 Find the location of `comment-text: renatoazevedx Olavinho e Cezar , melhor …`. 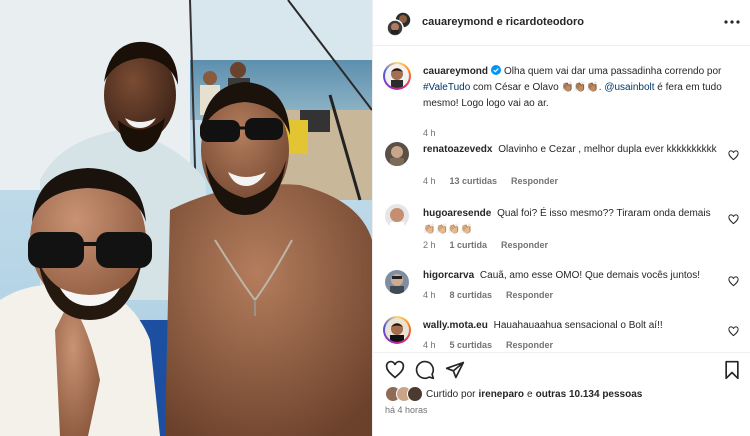

comment-text: renatoazevedx Olavinho e Cezar , melhor … is located at coordinates (573, 150).